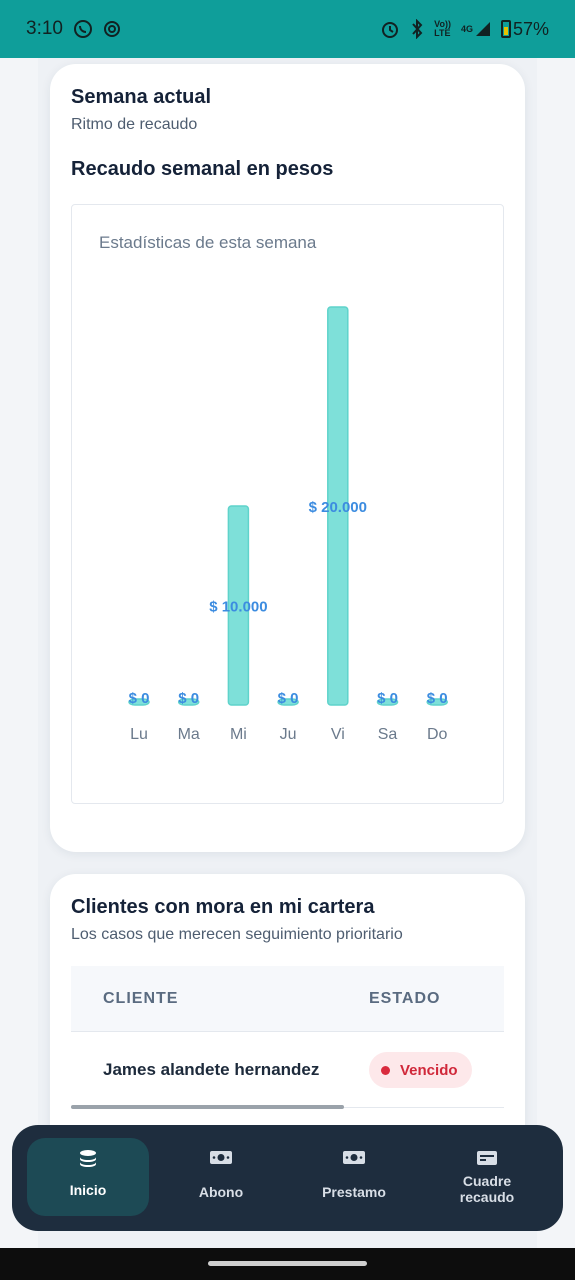 The image size is (575, 1280). What do you see at coordinates (288, 698) in the screenshot?
I see `chart-data-label-ju: $ 0` at bounding box center [288, 698].